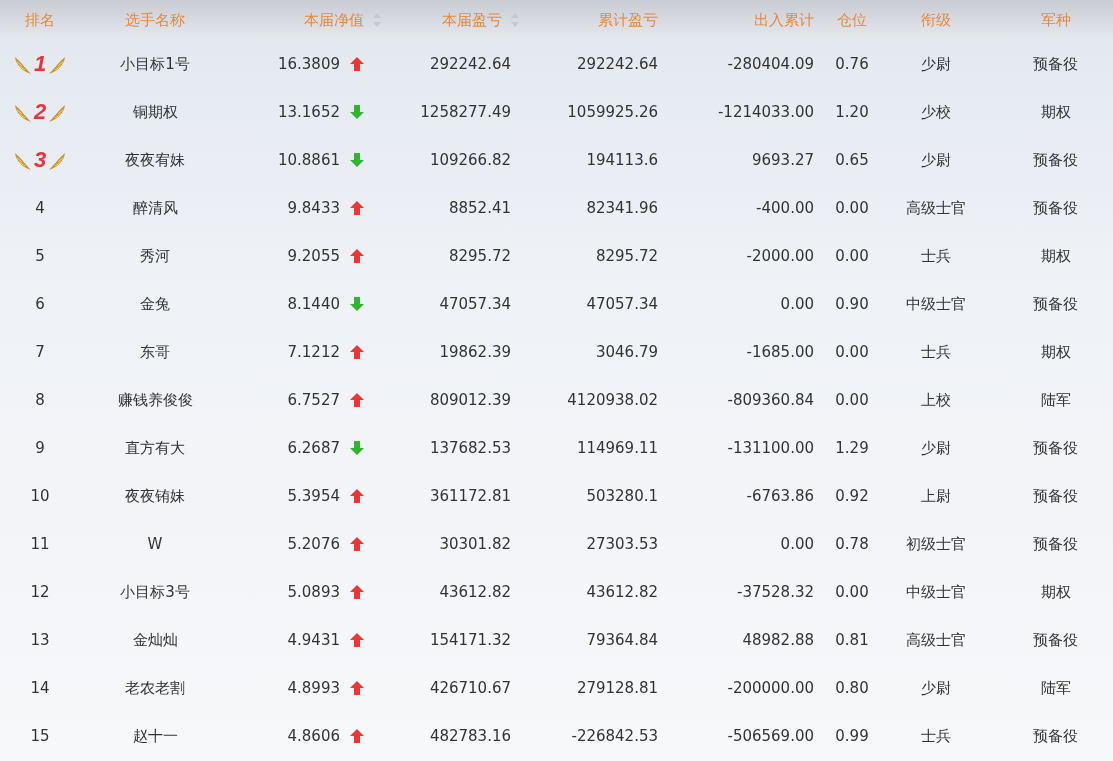 The width and height of the screenshot is (1113, 761). I want to click on column-header: 排名, so click(40, 20).